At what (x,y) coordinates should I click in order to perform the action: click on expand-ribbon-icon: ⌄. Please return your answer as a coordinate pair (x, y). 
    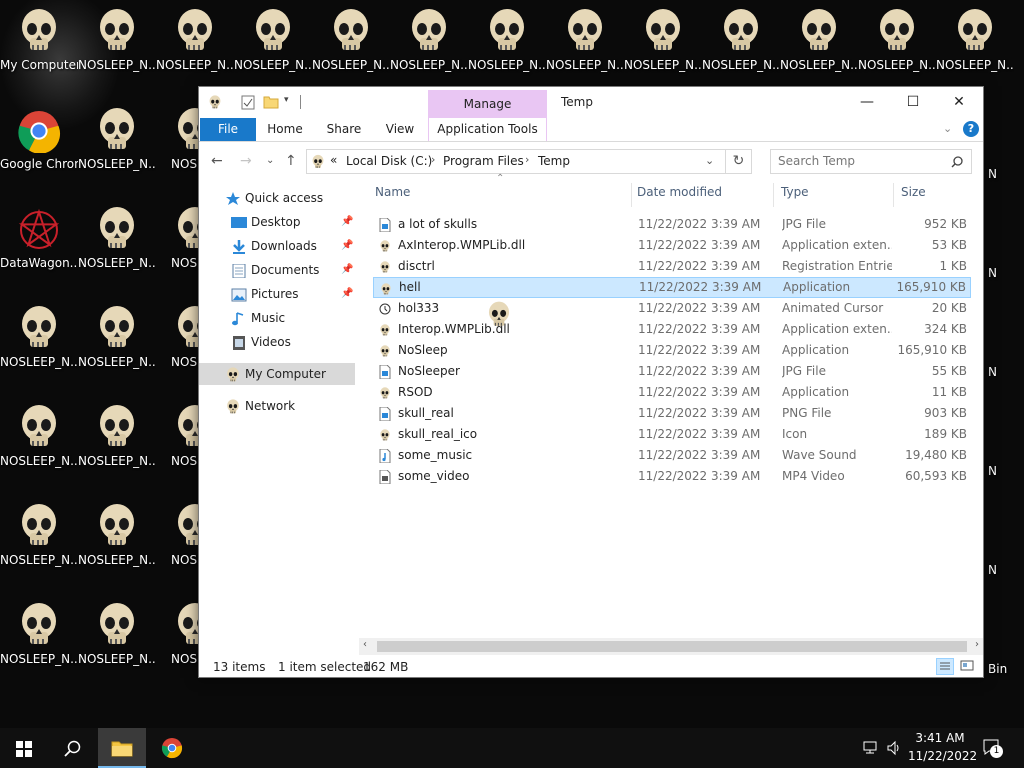
    Looking at the image, I should click on (947, 128).